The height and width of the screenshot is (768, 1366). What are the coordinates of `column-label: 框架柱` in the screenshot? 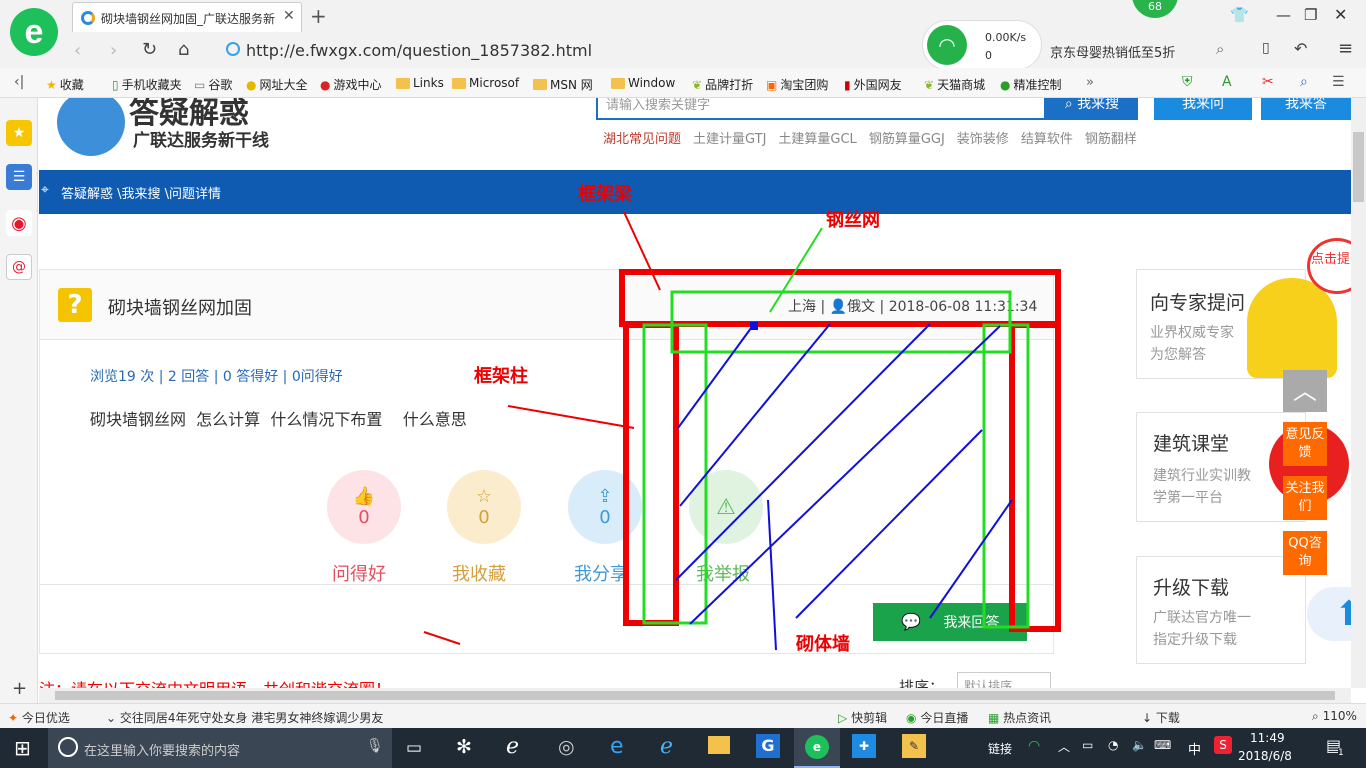 It's located at (501, 376).